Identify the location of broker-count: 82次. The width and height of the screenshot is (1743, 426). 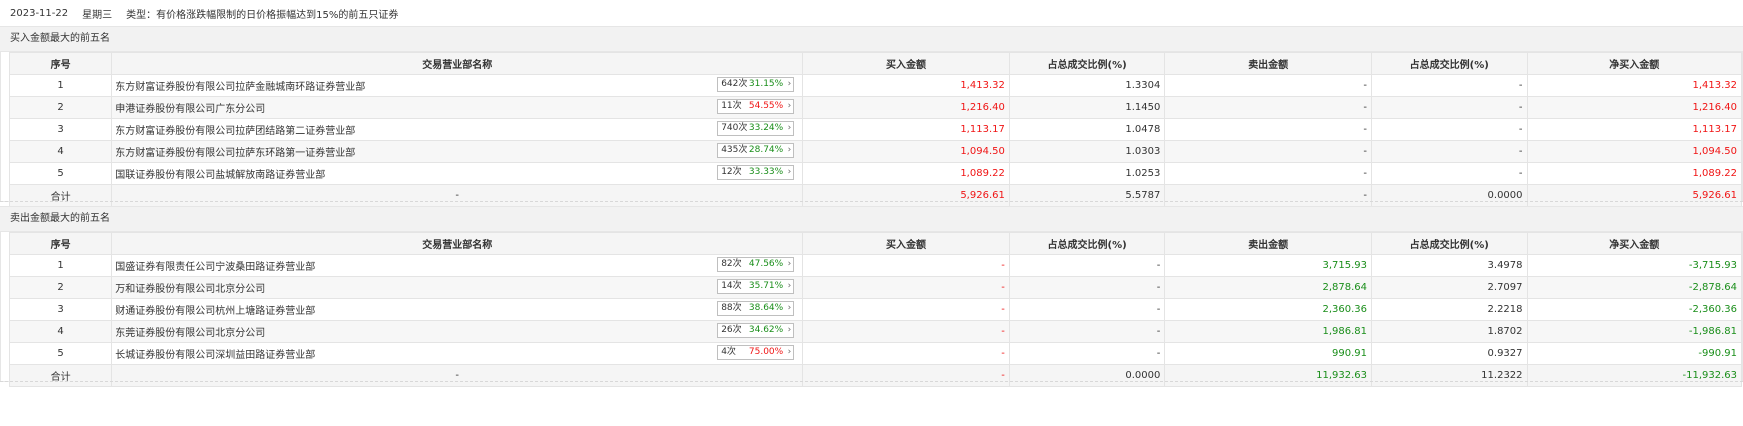
(731, 264).